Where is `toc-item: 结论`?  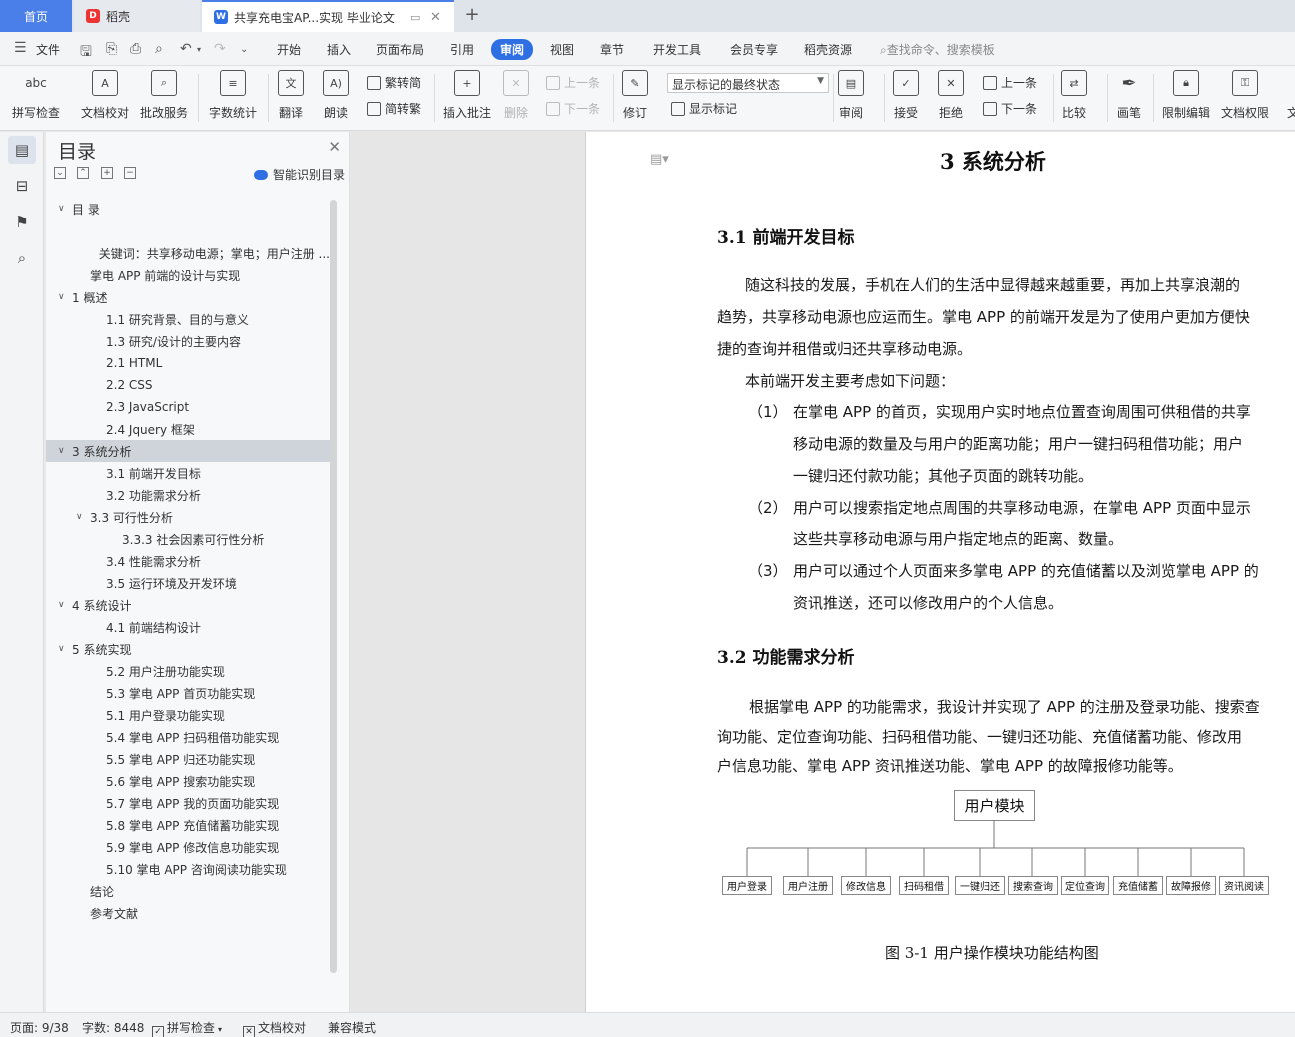 toc-item: 结论 is located at coordinates (188, 891).